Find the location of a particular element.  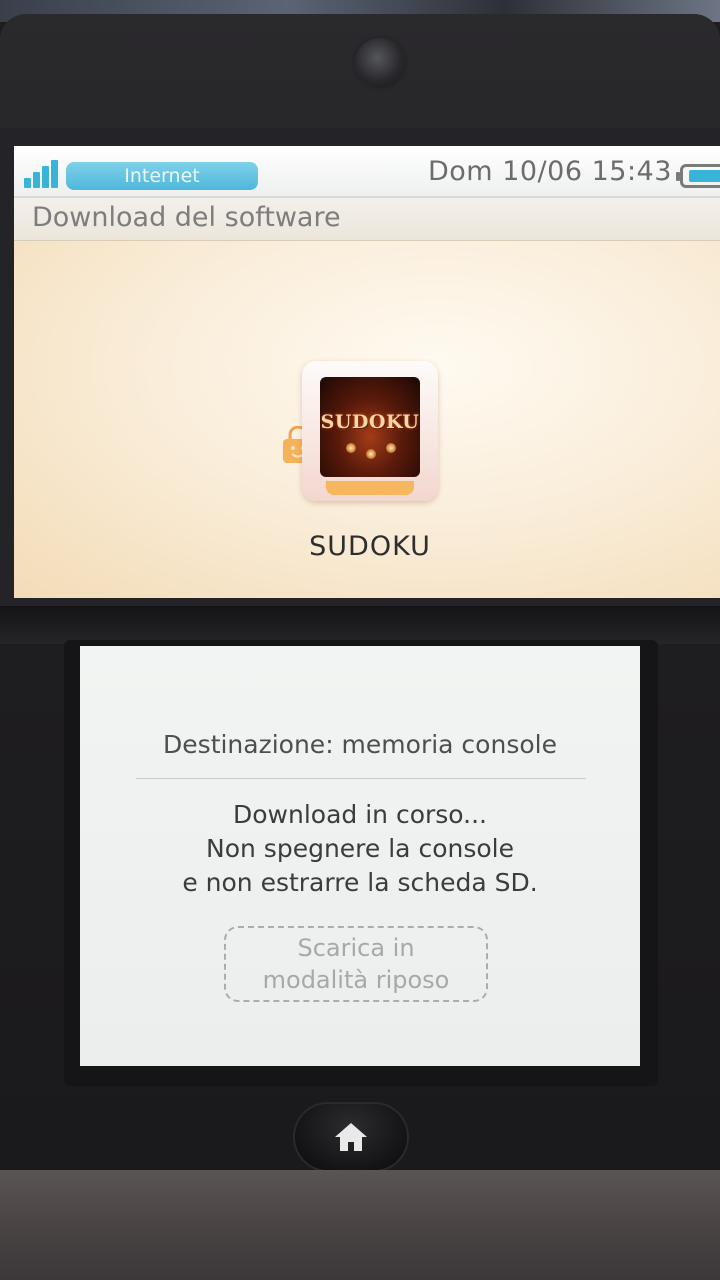

sleep-button-label-line1: Scarica in is located at coordinates (356, 948).